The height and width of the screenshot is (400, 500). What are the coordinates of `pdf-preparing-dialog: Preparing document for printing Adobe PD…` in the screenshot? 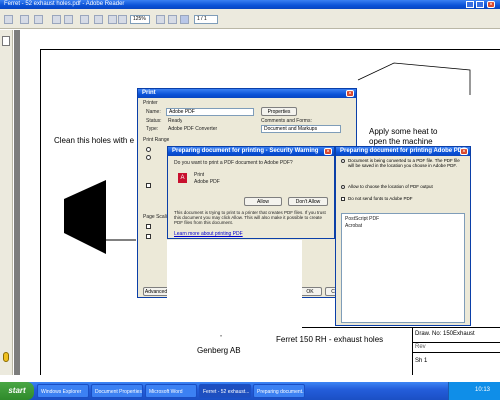 It's located at (403, 236).